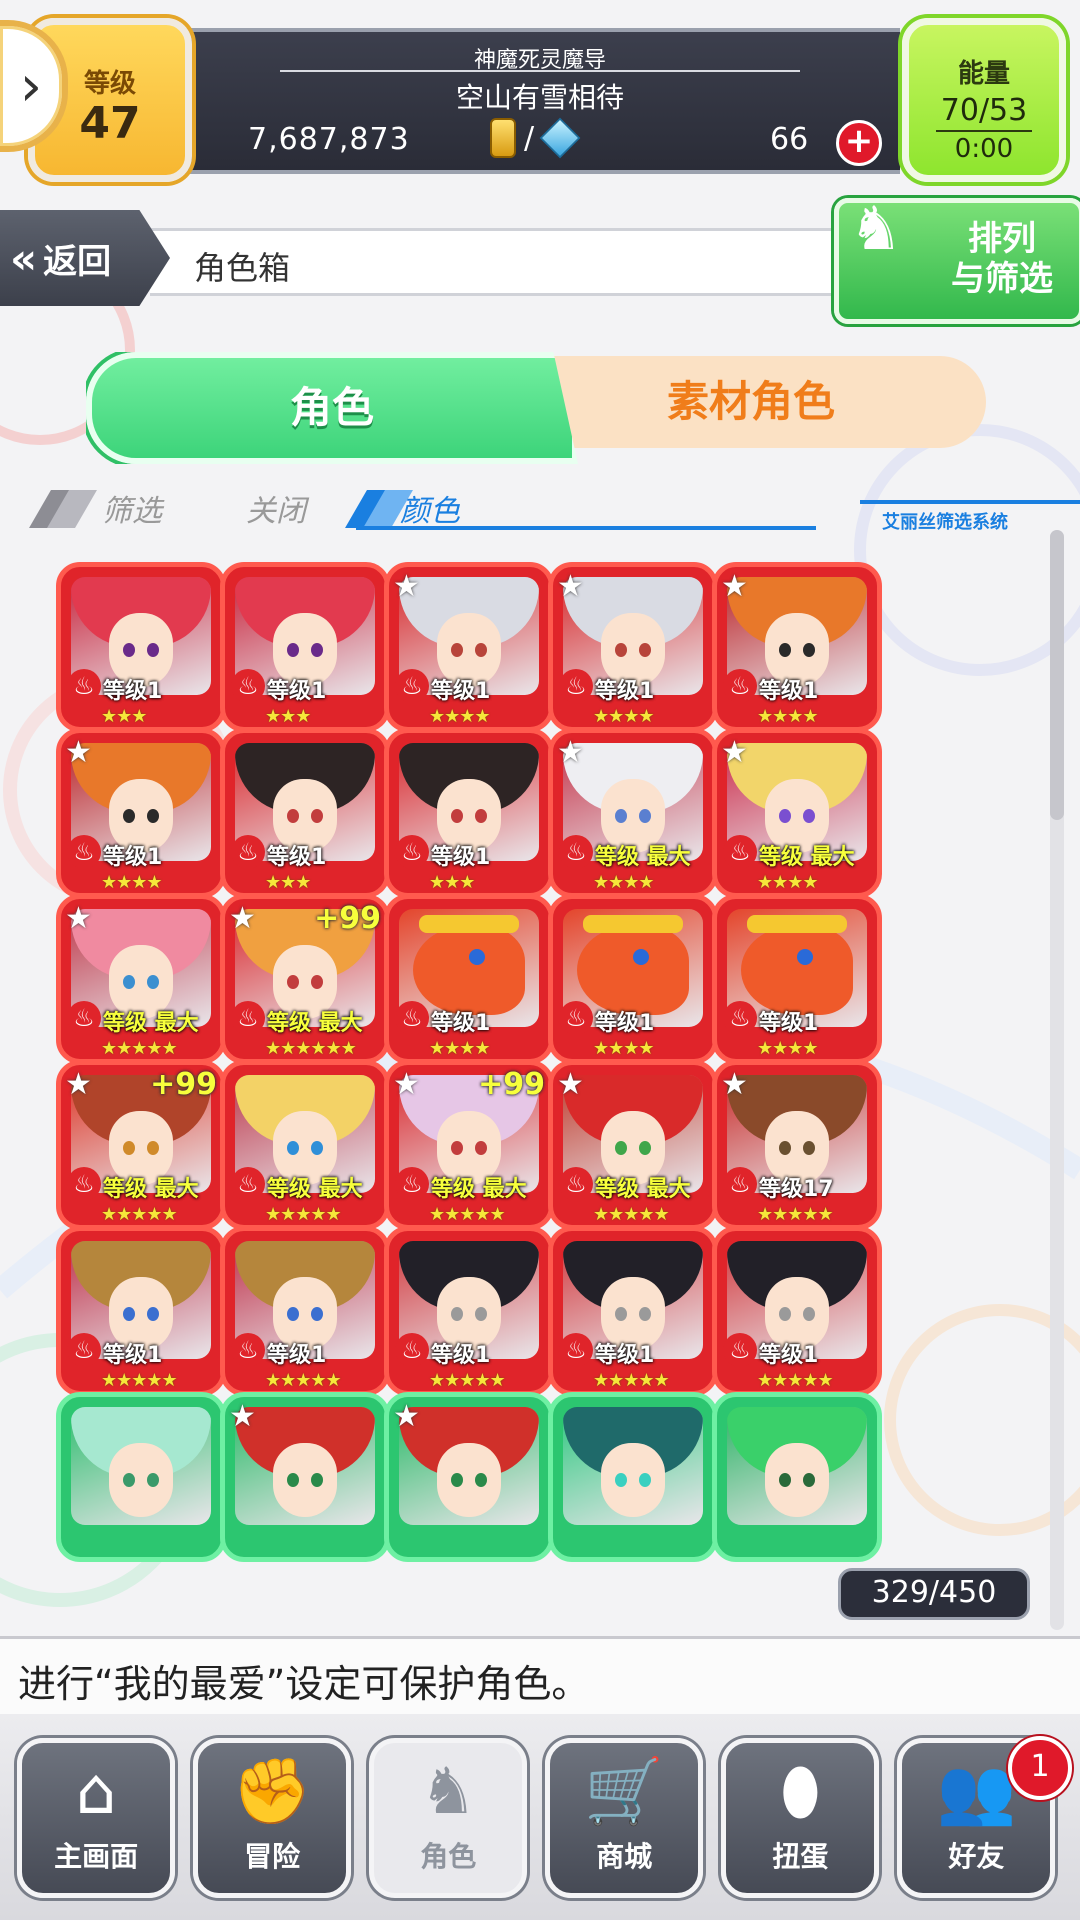 Image resolution: width=1080 pixels, height=1920 pixels. Describe the element at coordinates (624, 1818) in the screenshot. I see `nav-cart-button: 🛒 商城` at that location.